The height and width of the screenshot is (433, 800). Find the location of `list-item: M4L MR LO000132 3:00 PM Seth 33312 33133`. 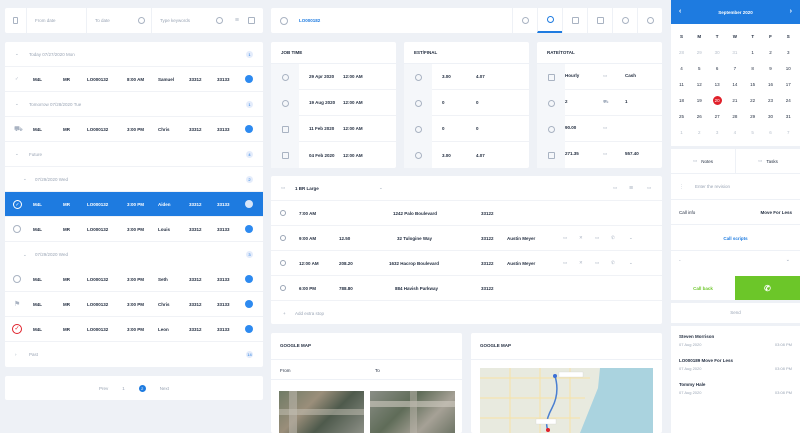

list-item: M4L MR LO000132 3:00 PM Seth 33312 33133 is located at coordinates (134, 279).